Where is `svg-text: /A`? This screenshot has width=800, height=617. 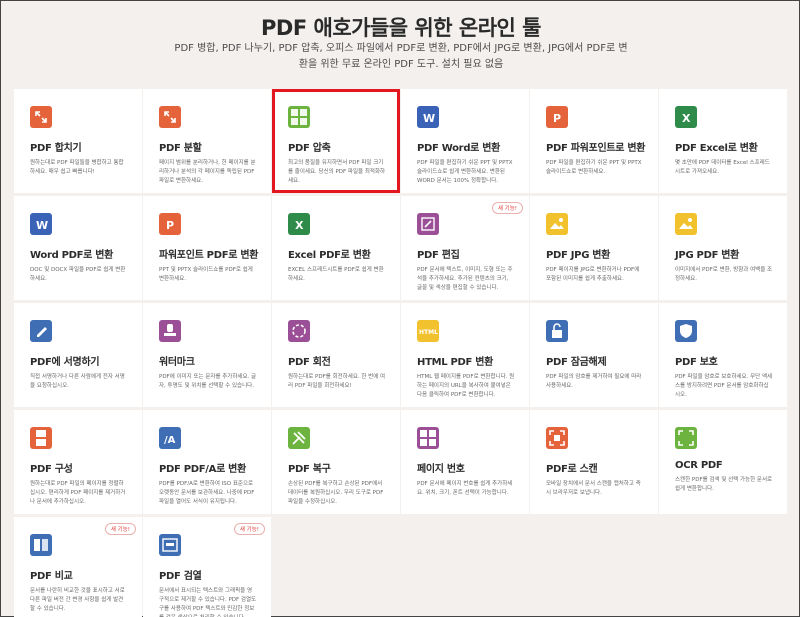
svg-text: /A is located at coordinates (170, 440).